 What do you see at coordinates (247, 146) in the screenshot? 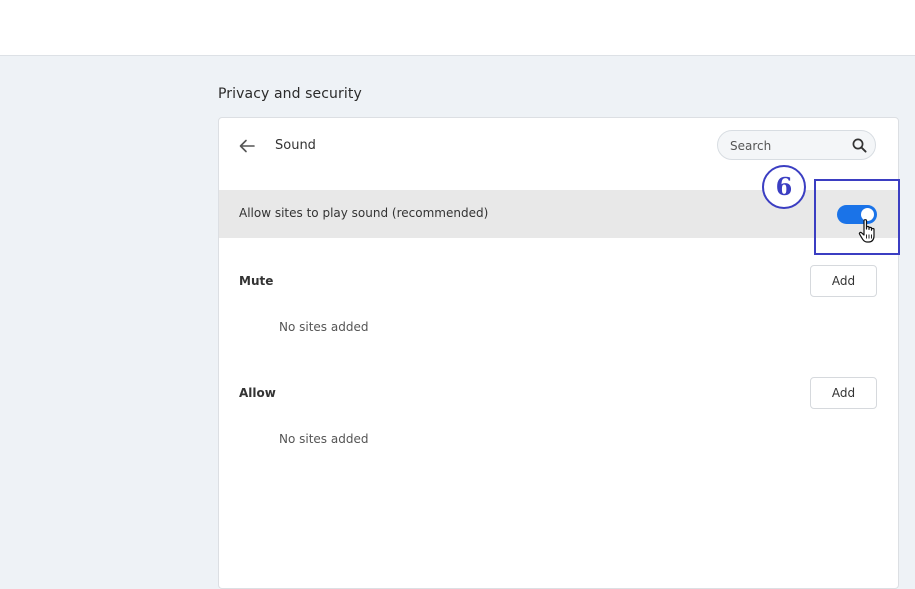
I see `arrow-left-icon` at bounding box center [247, 146].